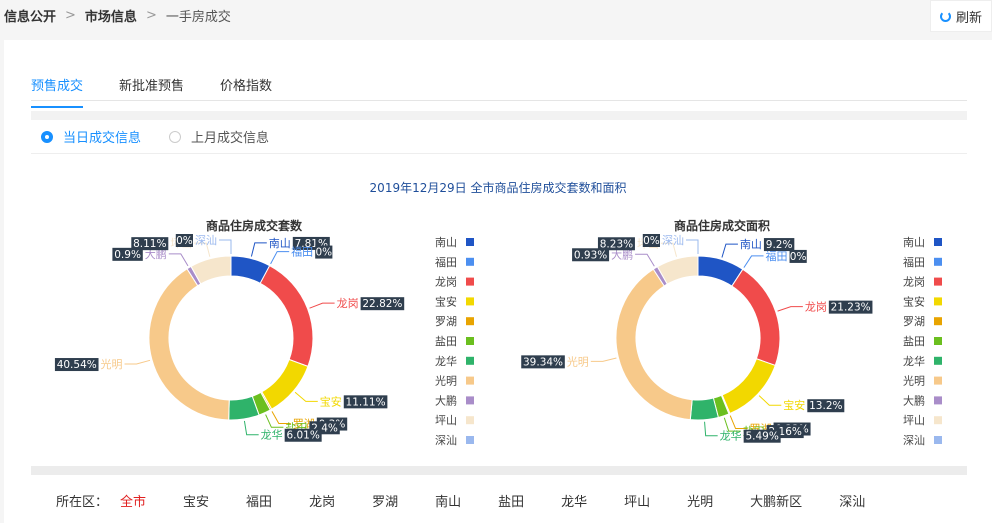 Image resolution: width=992 pixels, height=523 pixels. Describe the element at coordinates (914, 381) in the screenshot. I see `legend-label-1-7: 光明` at that location.